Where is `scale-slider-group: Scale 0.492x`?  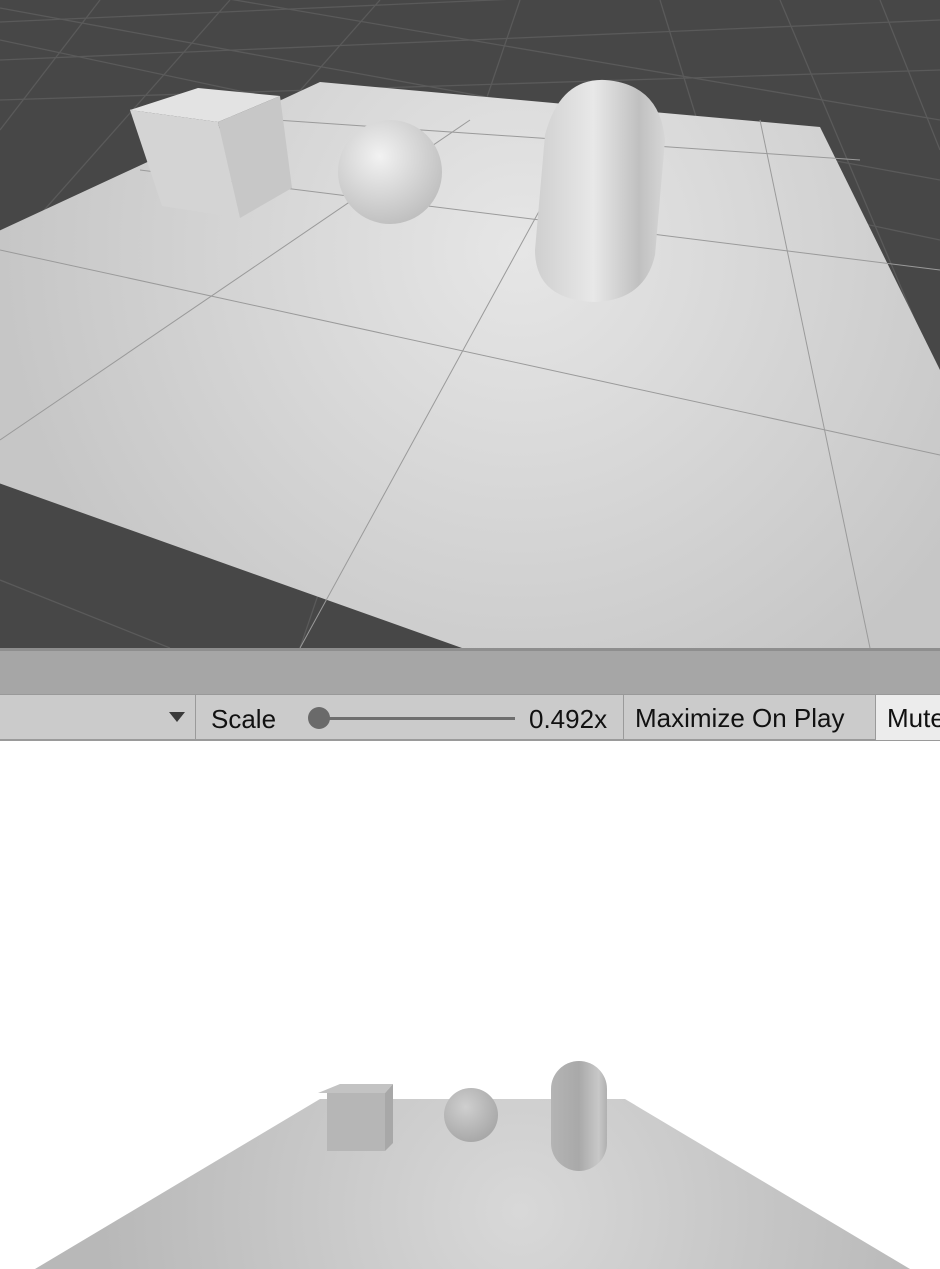 scale-slider-group: Scale 0.492x is located at coordinates (410, 717).